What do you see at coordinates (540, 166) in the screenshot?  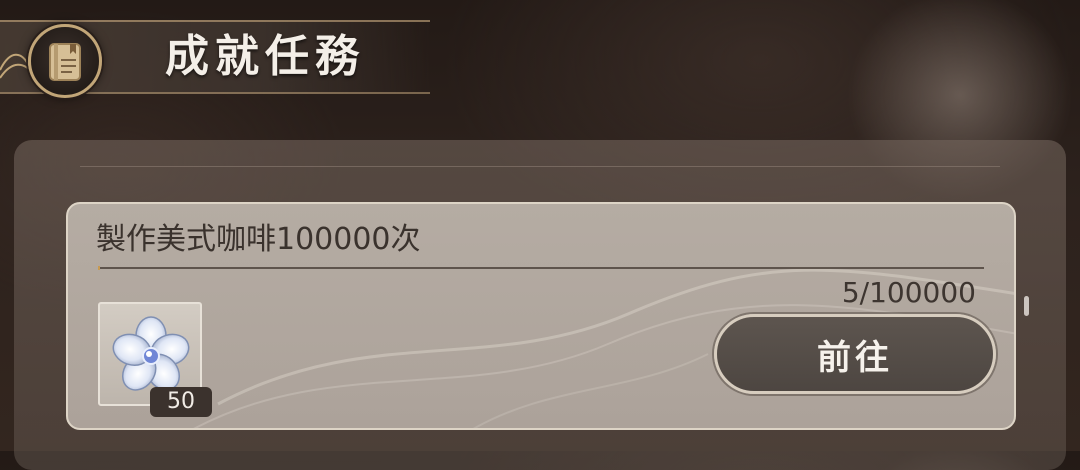 I see `list-divider` at bounding box center [540, 166].